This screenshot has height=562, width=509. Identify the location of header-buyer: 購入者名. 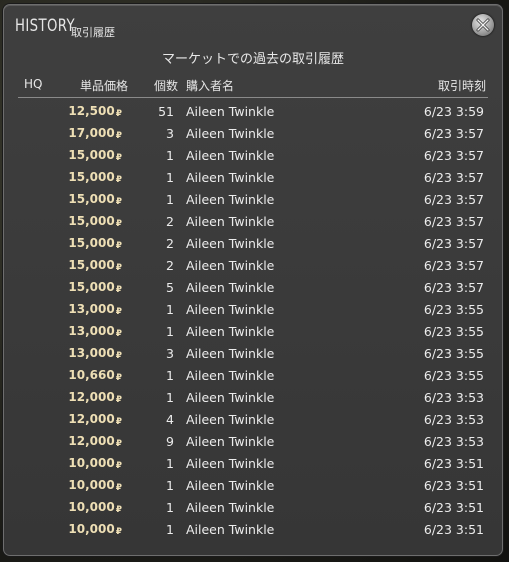
(210, 85).